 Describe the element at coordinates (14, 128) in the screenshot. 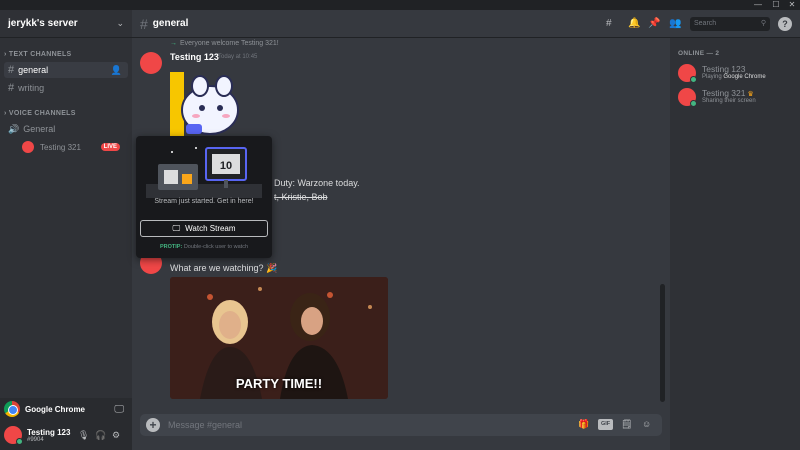

I see `speaker-icon: 🔊` at that location.